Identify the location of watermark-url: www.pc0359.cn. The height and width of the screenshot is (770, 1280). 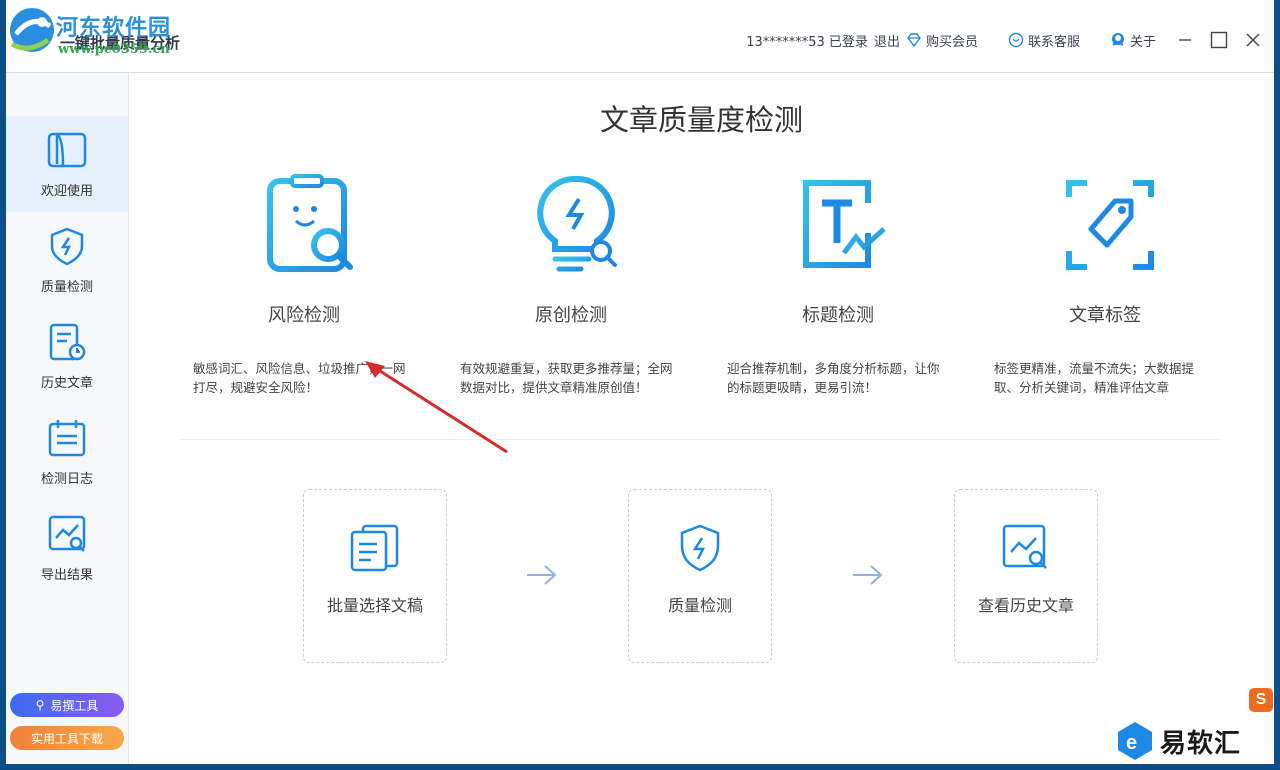
(114, 49).